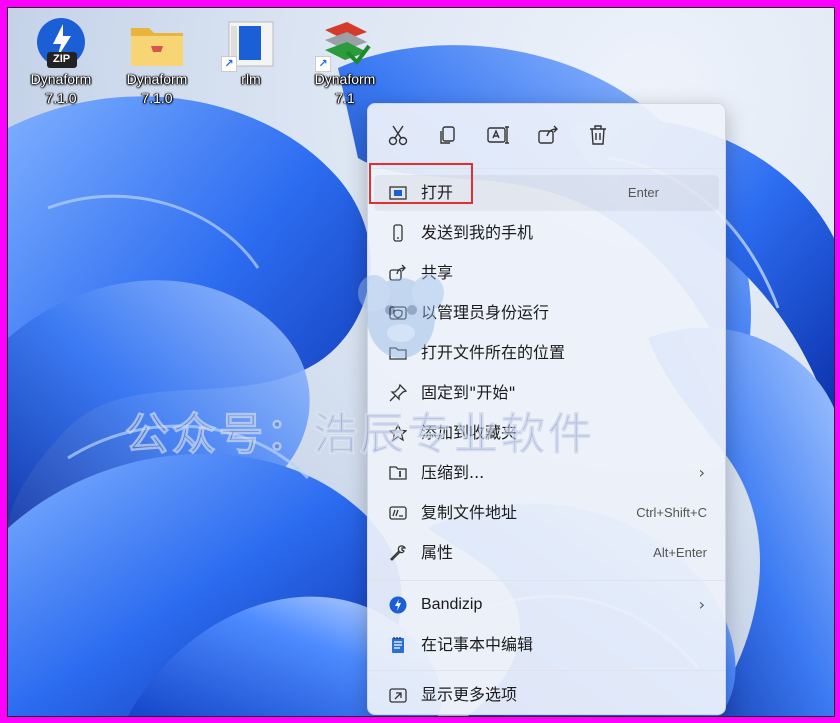 This screenshot has width=840, height=723. I want to click on mascot-watermark-image, so click(401, 316).